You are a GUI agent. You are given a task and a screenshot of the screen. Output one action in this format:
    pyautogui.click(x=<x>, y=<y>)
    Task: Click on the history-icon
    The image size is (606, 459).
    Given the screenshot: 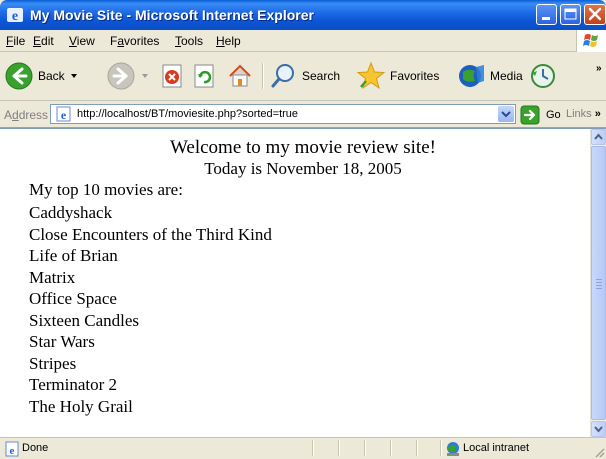 What is the action you would take?
    pyautogui.click(x=543, y=76)
    